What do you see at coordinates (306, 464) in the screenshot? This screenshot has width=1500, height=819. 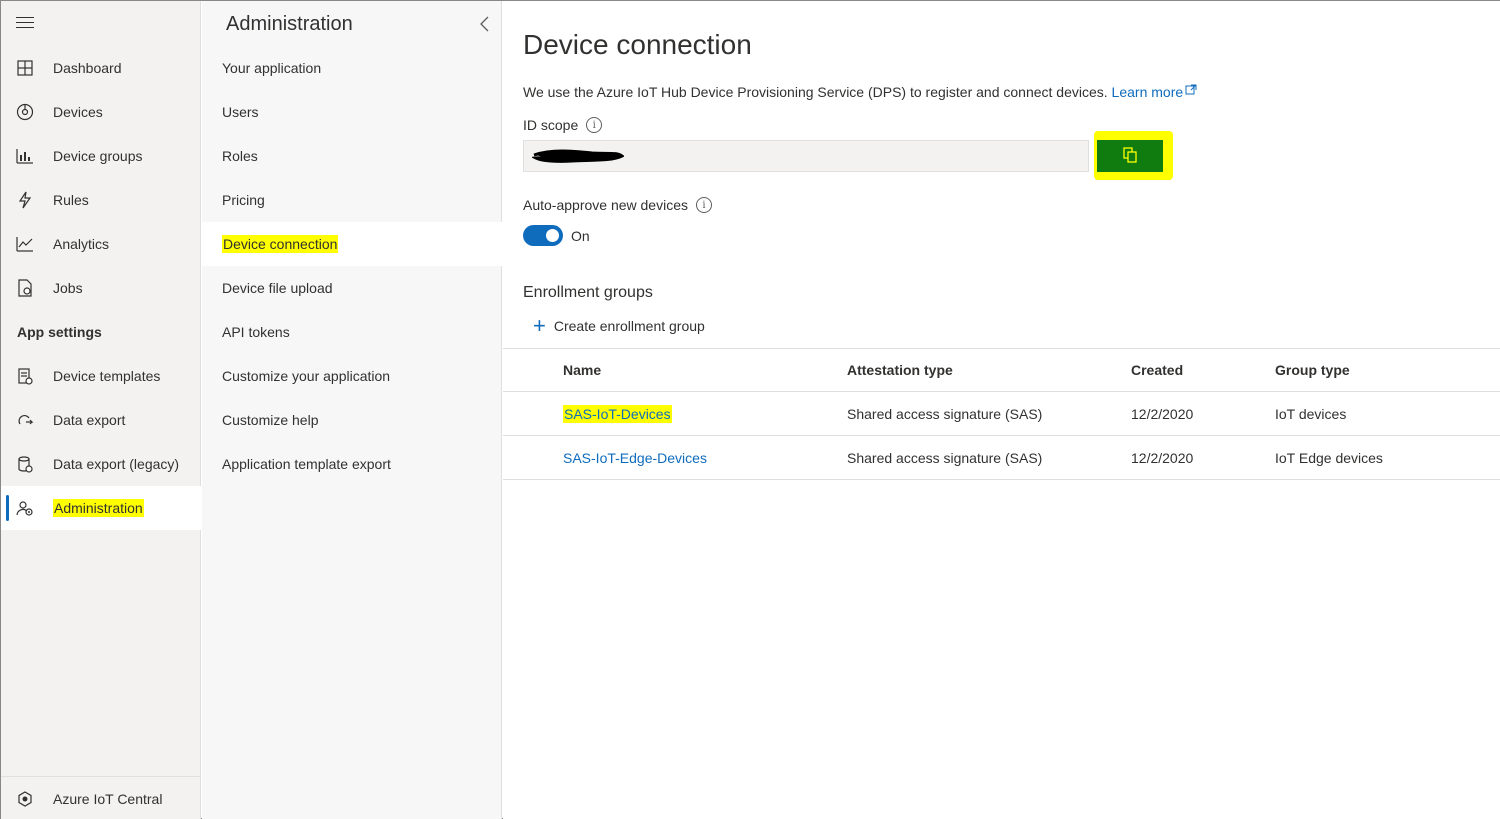 I see `subnav-item-label: Application template export` at bounding box center [306, 464].